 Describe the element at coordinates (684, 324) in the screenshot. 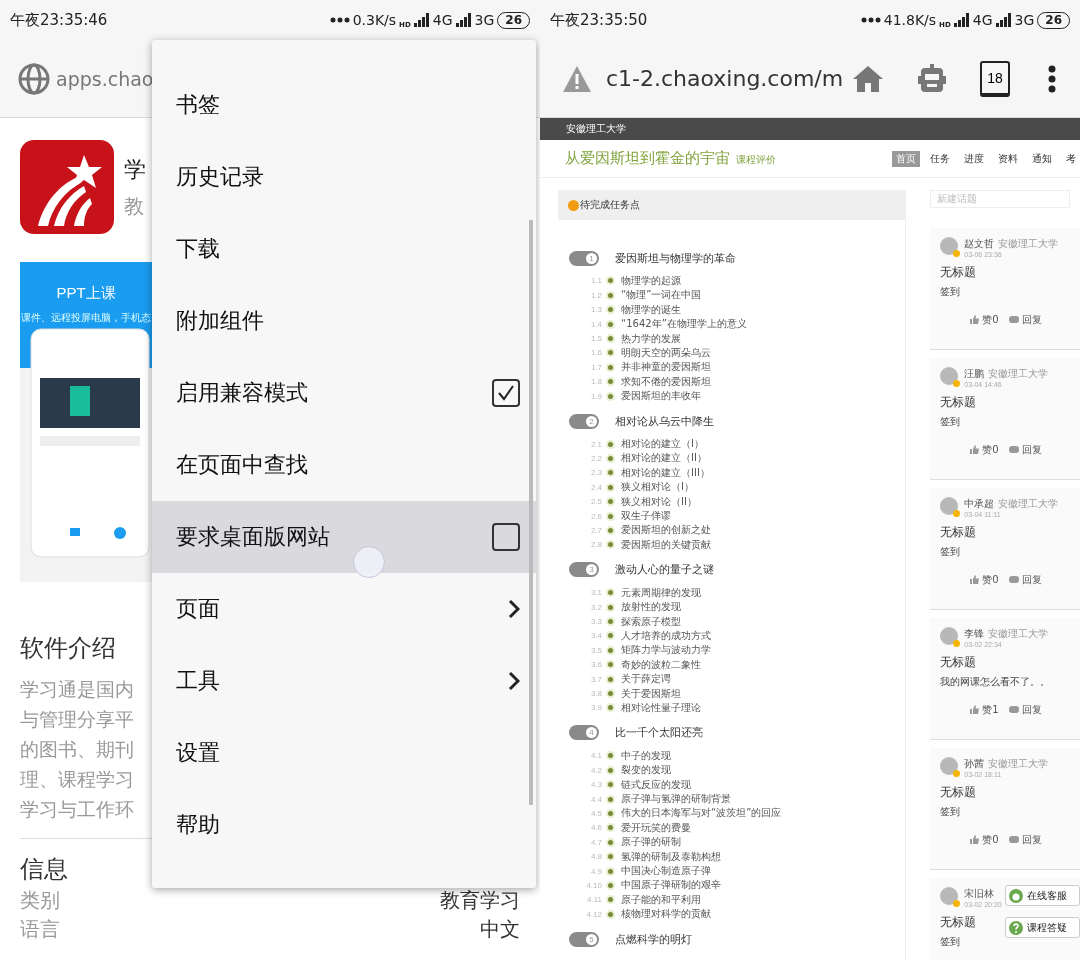

I see `section-link: “1642年”在物理学上的意义` at that location.